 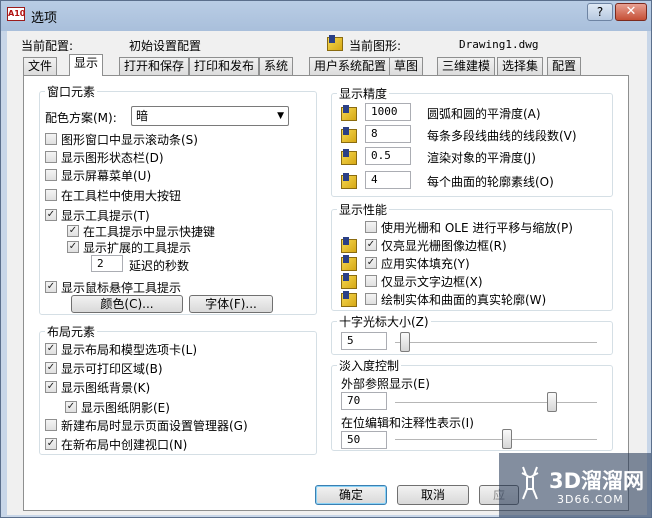 I want to click on tab-2: 打开和保存, so click(x=154, y=66).